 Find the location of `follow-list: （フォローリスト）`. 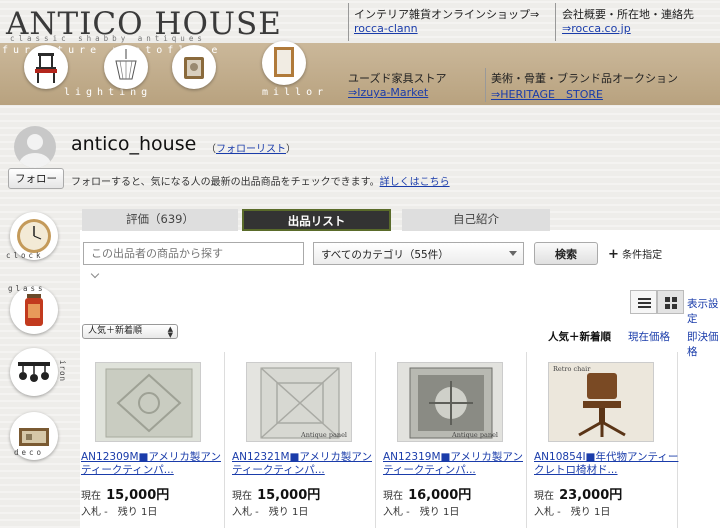

follow-list: （フォローリスト） is located at coordinates (251, 147).